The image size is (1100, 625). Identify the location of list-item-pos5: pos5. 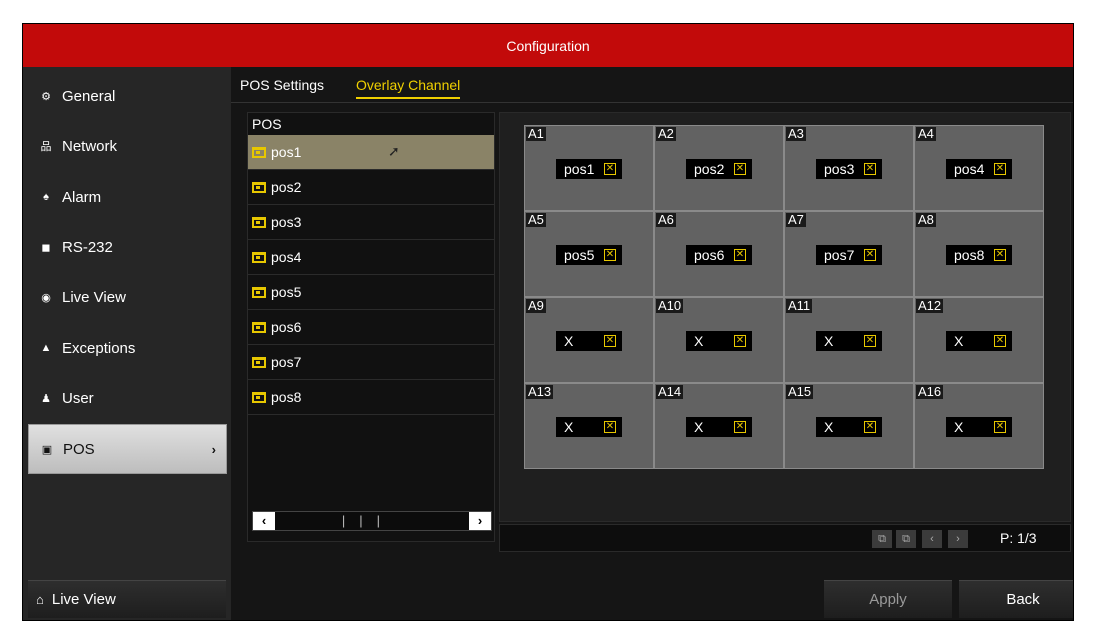
(371, 292).